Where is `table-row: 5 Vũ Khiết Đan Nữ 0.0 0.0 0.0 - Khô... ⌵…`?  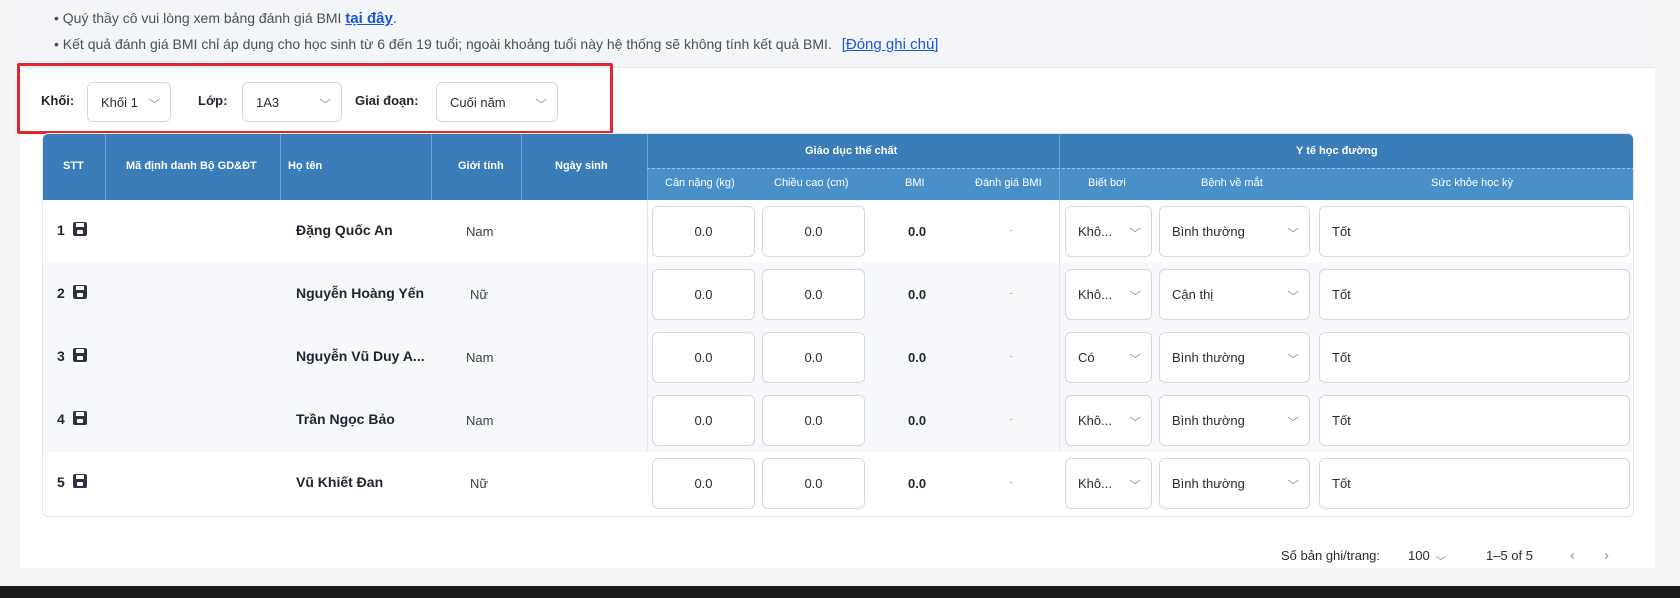
table-row: 5 Vũ Khiết Đan Nữ 0.0 0.0 0.0 - Khô... ⌵… is located at coordinates (838, 483).